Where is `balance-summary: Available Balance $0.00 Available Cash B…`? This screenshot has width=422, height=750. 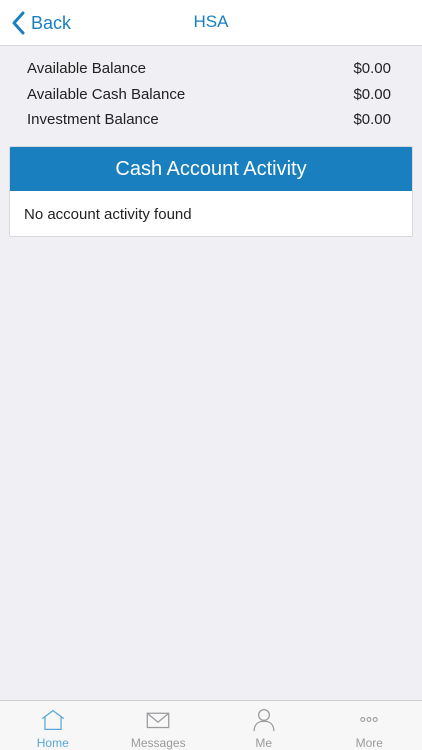
balance-summary: Available Balance $0.00 Available Cash B… is located at coordinates (209, 94).